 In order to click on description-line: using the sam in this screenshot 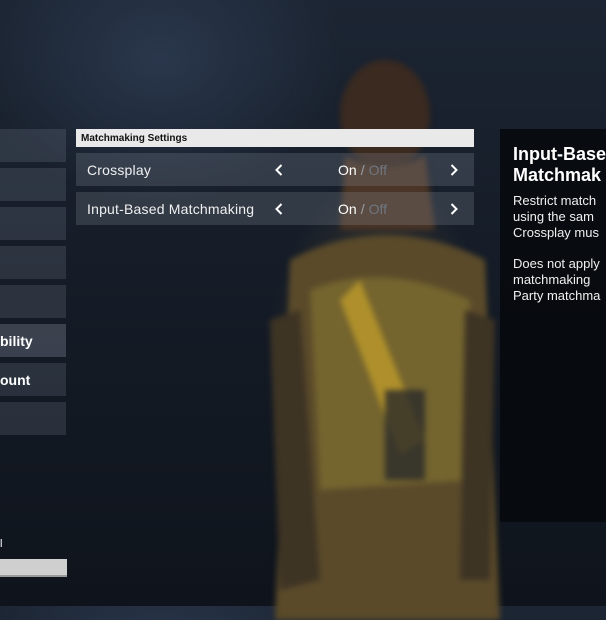, I will do `click(553, 216)`.